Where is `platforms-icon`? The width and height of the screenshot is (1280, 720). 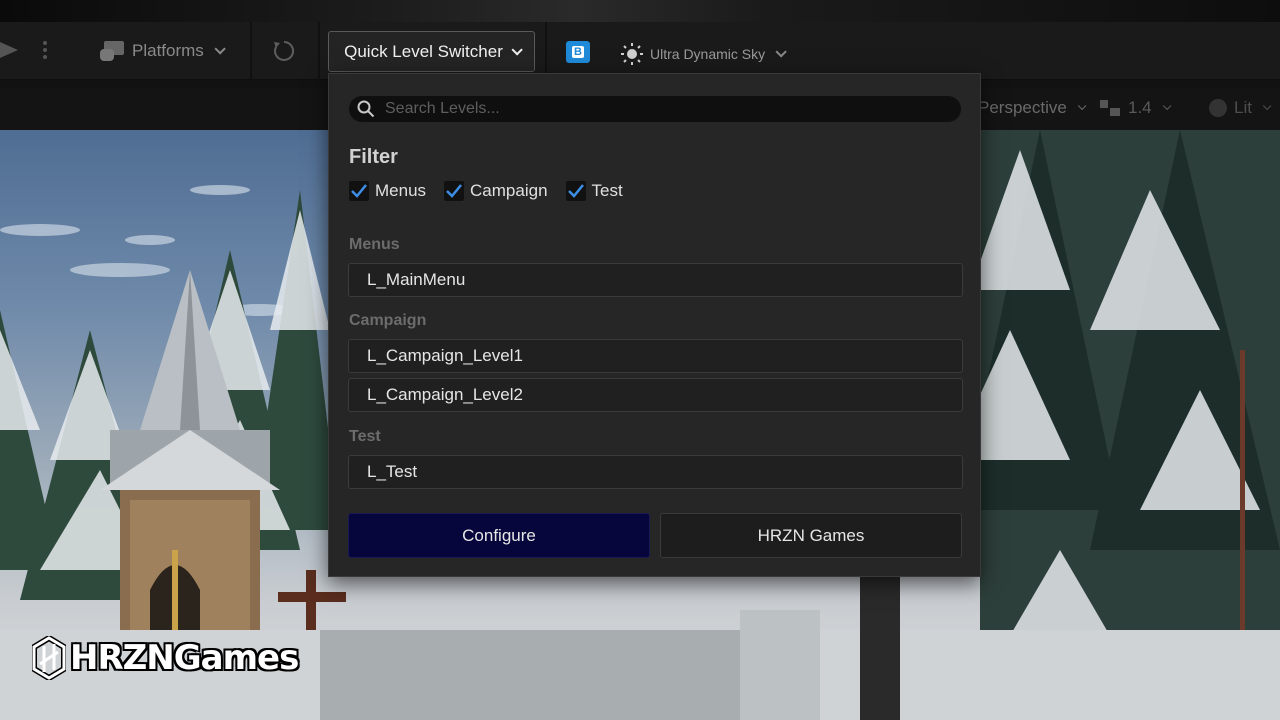
platforms-icon is located at coordinates (112, 51).